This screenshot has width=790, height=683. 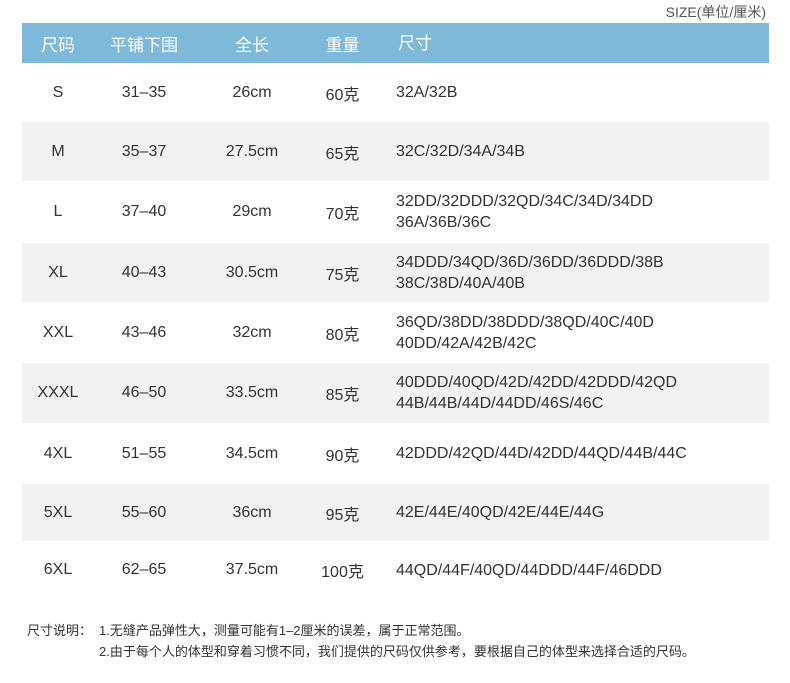 What do you see at coordinates (427, 92) in the screenshot?
I see `cell-fit-line1: 32A/32B` at bounding box center [427, 92].